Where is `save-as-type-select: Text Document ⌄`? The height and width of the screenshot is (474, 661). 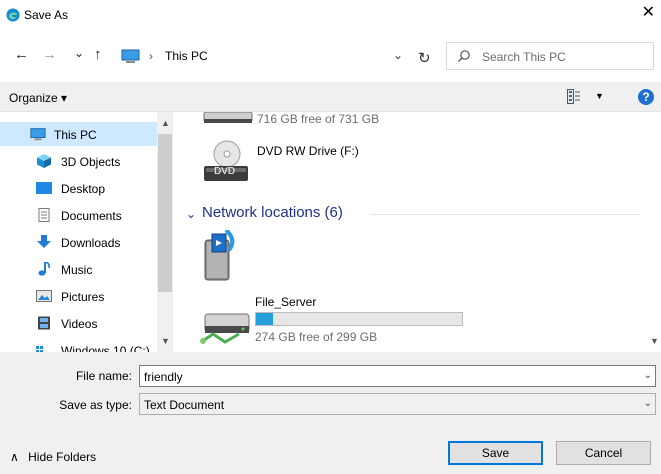 save-as-type-select: Text Document ⌄ is located at coordinates (397, 404).